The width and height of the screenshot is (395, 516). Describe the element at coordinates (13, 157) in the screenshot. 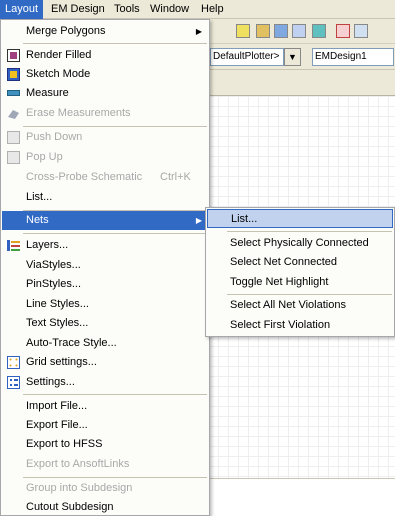

I see `pop-up-icon` at that location.